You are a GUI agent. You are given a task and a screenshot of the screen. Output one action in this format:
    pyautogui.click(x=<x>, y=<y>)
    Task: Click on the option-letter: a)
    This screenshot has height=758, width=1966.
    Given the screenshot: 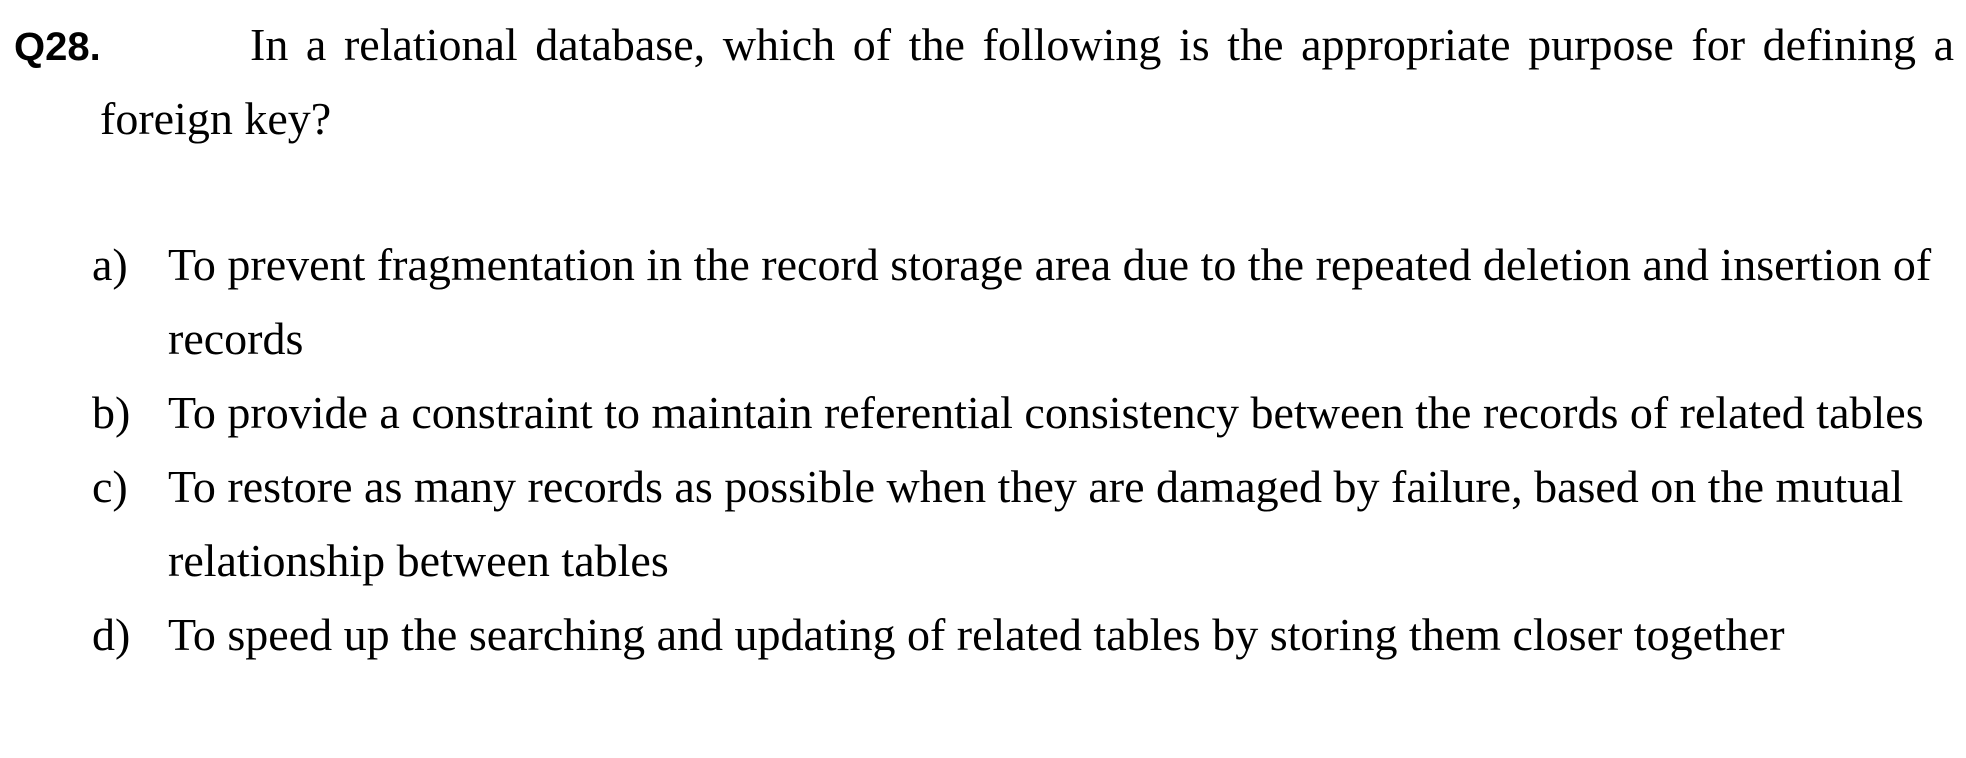 What is the action you would take?
    pyautogui.click(x=110, y=264)
    